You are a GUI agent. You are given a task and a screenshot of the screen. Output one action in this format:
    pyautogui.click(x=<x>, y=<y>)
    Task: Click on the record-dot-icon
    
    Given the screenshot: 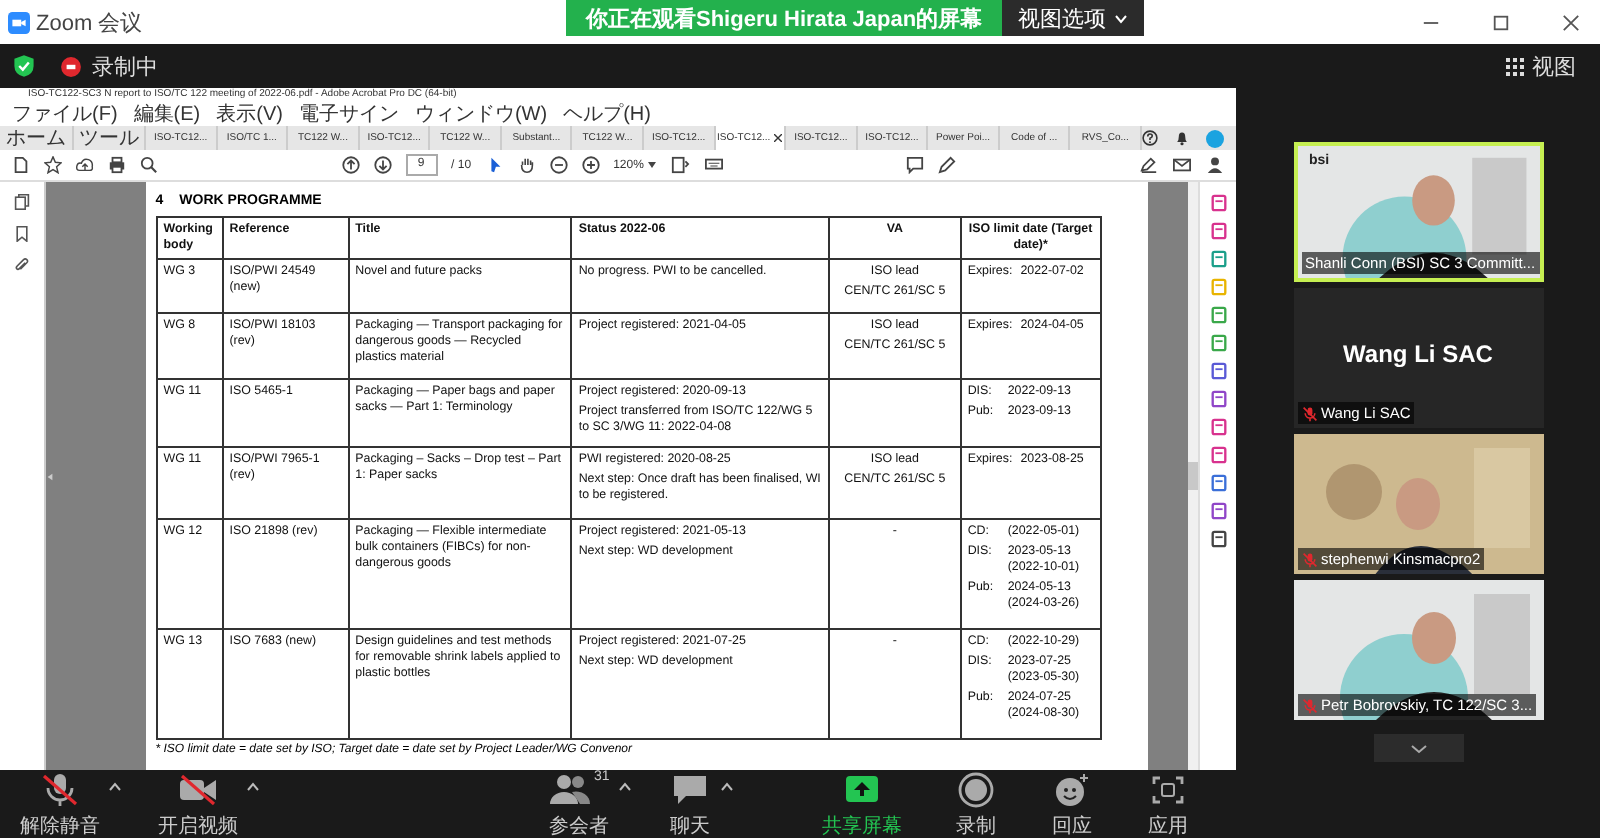 What is the action you would take?
    pyautogui.click(x=71, y=66)
    